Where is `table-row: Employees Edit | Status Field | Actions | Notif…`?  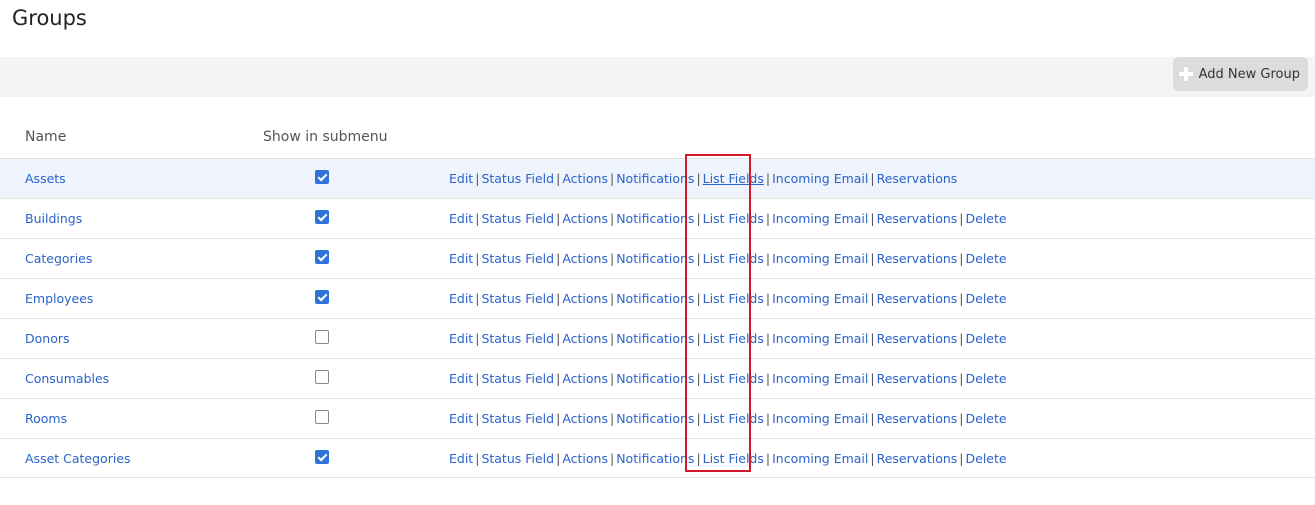
table-row: Employees Edit | Status Field | Actions | Notif… is located at coordinates (657, 298).